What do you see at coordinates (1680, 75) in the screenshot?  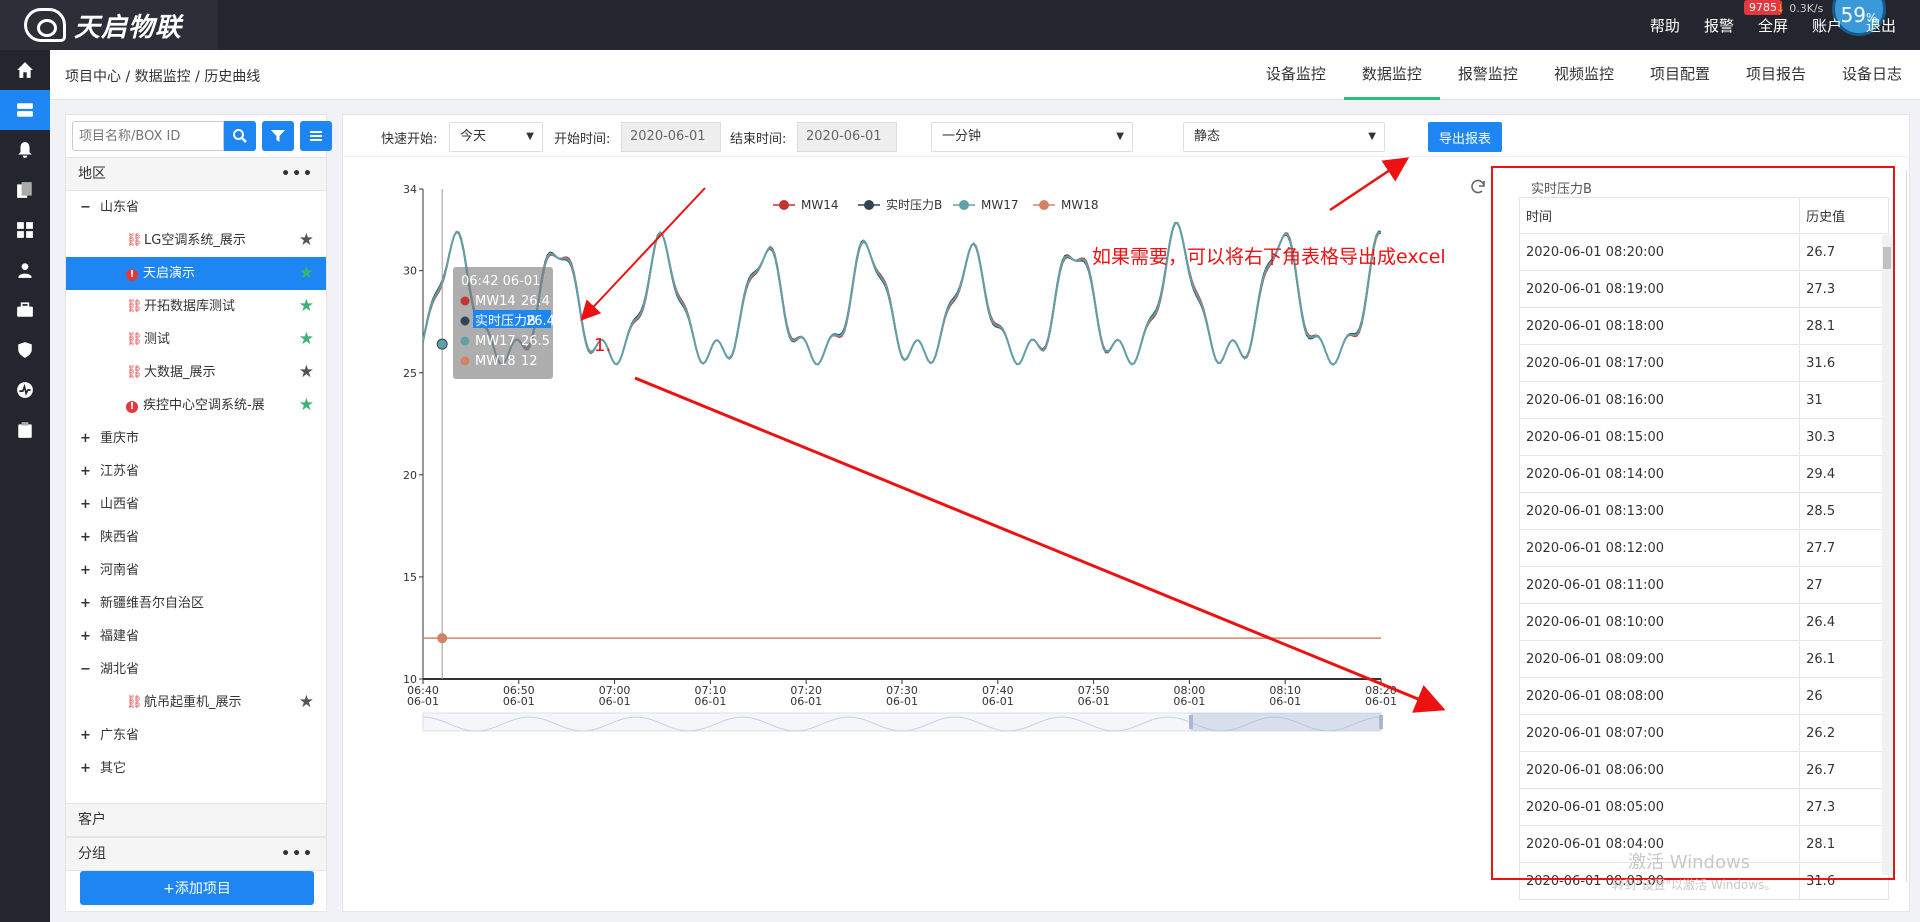 I see `tab-project-config: 项目配置` at bounding box center [1680, 75].